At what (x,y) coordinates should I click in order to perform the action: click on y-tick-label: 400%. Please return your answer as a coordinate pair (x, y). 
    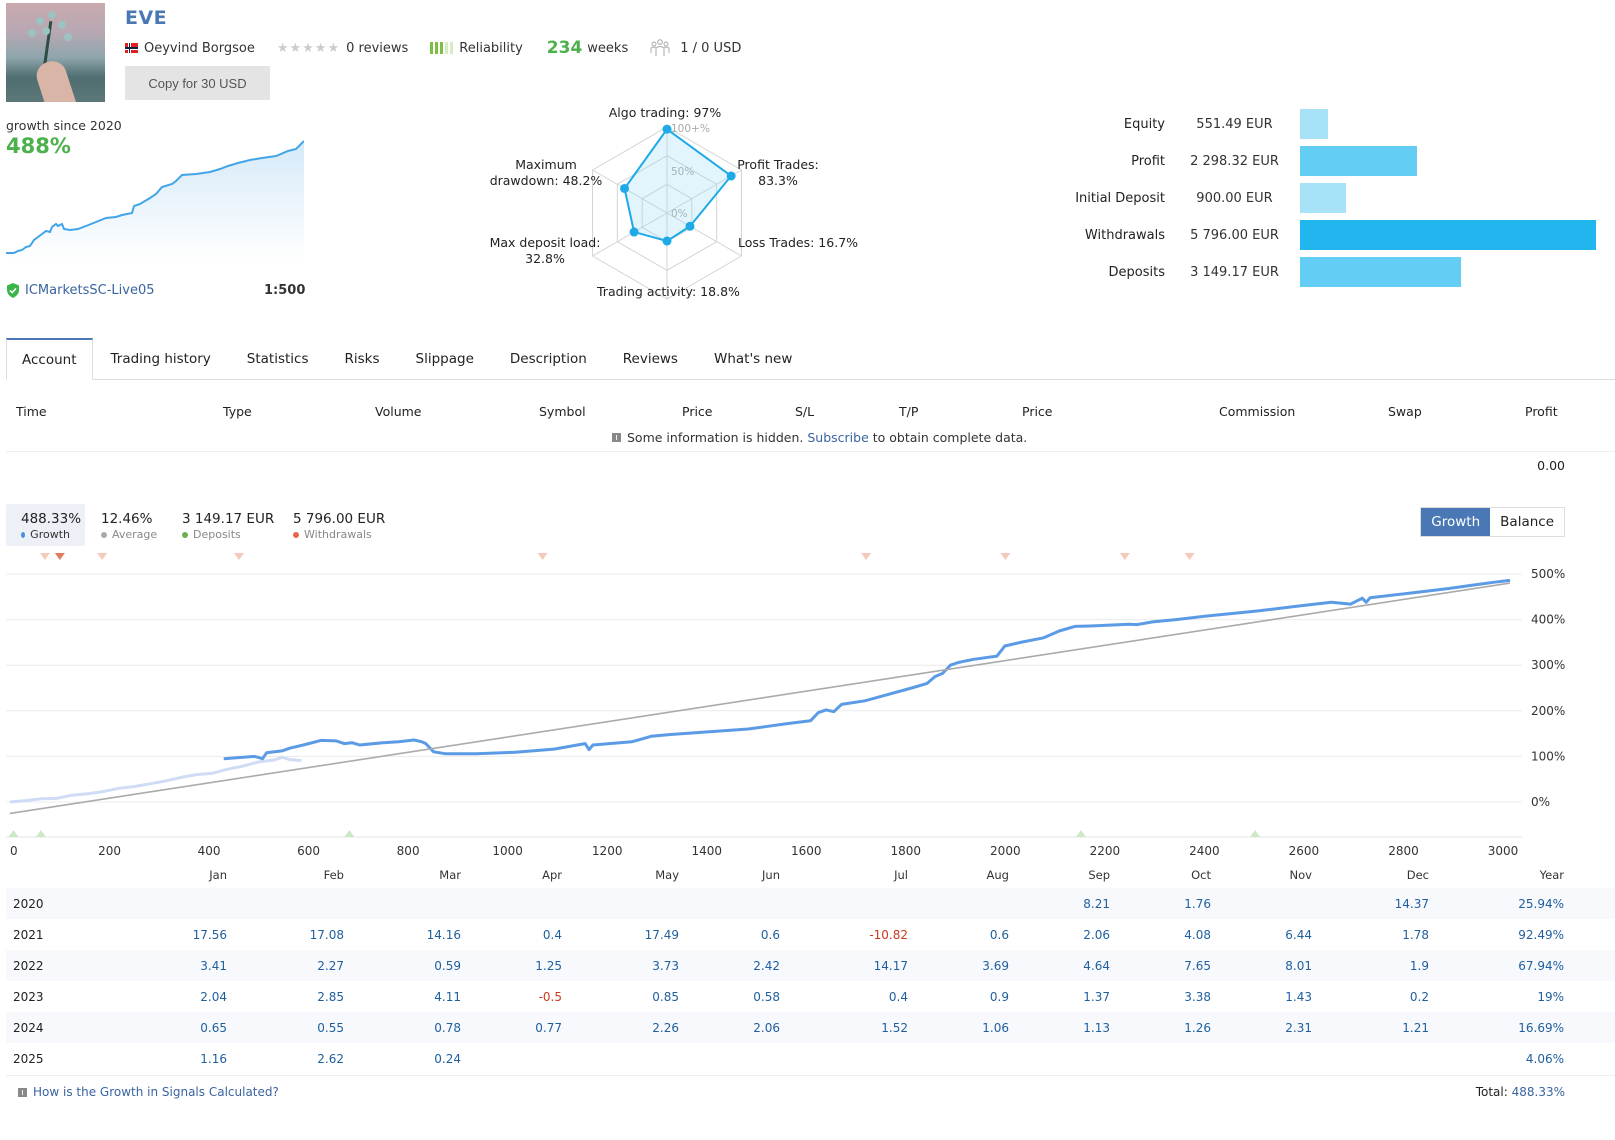
    Looking at the image, I should click on (1548, 620).